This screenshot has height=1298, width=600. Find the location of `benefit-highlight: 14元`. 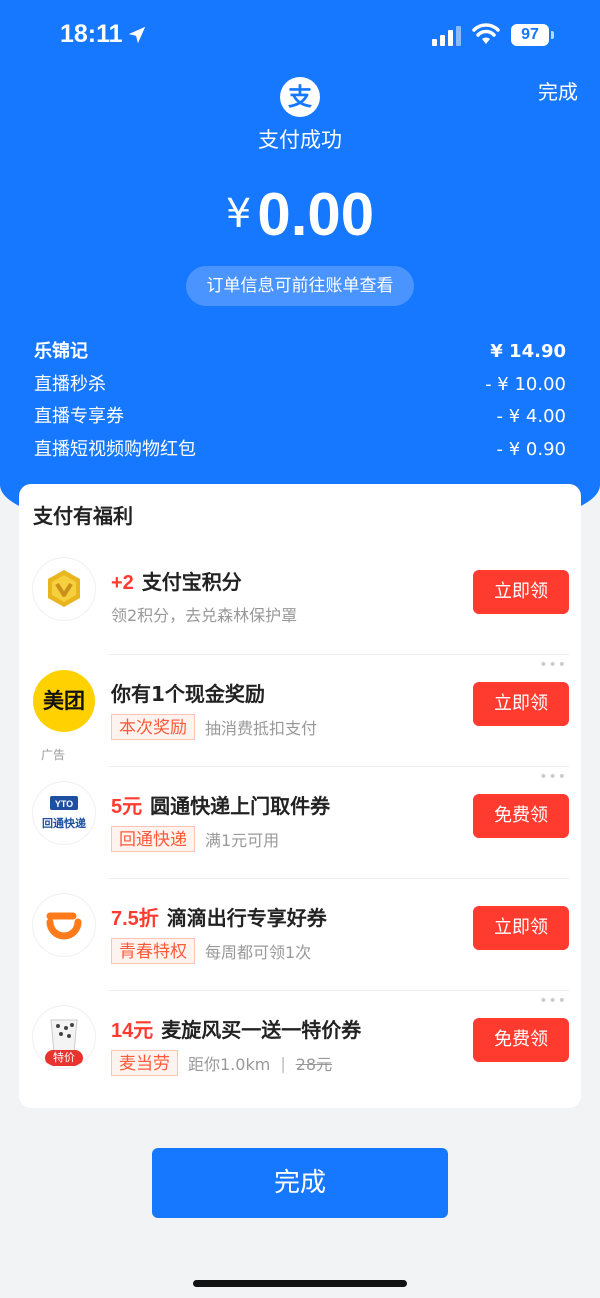

benefit-highlight: 14元 is located at coordinates (132, 1031).